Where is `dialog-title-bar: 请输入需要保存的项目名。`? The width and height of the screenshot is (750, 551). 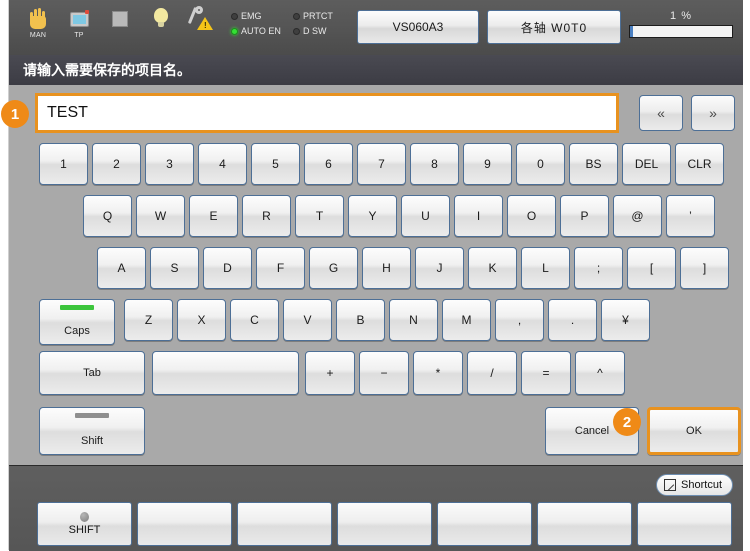 dialog-title-bar: 请输入需要保存的项目名。 is located at coordinates (376, 70).